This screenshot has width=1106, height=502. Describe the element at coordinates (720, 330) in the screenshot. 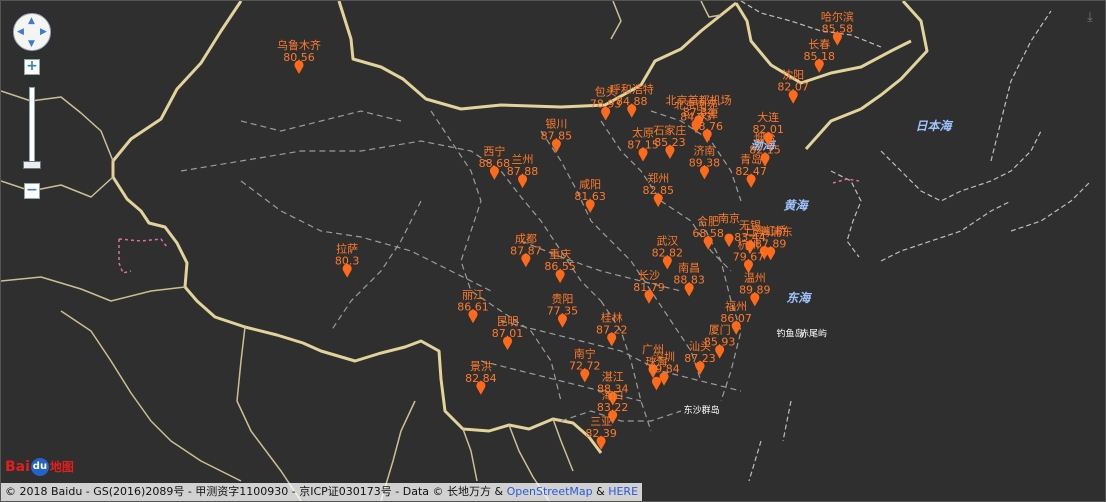

I see `station-name: 厦门` at that location.